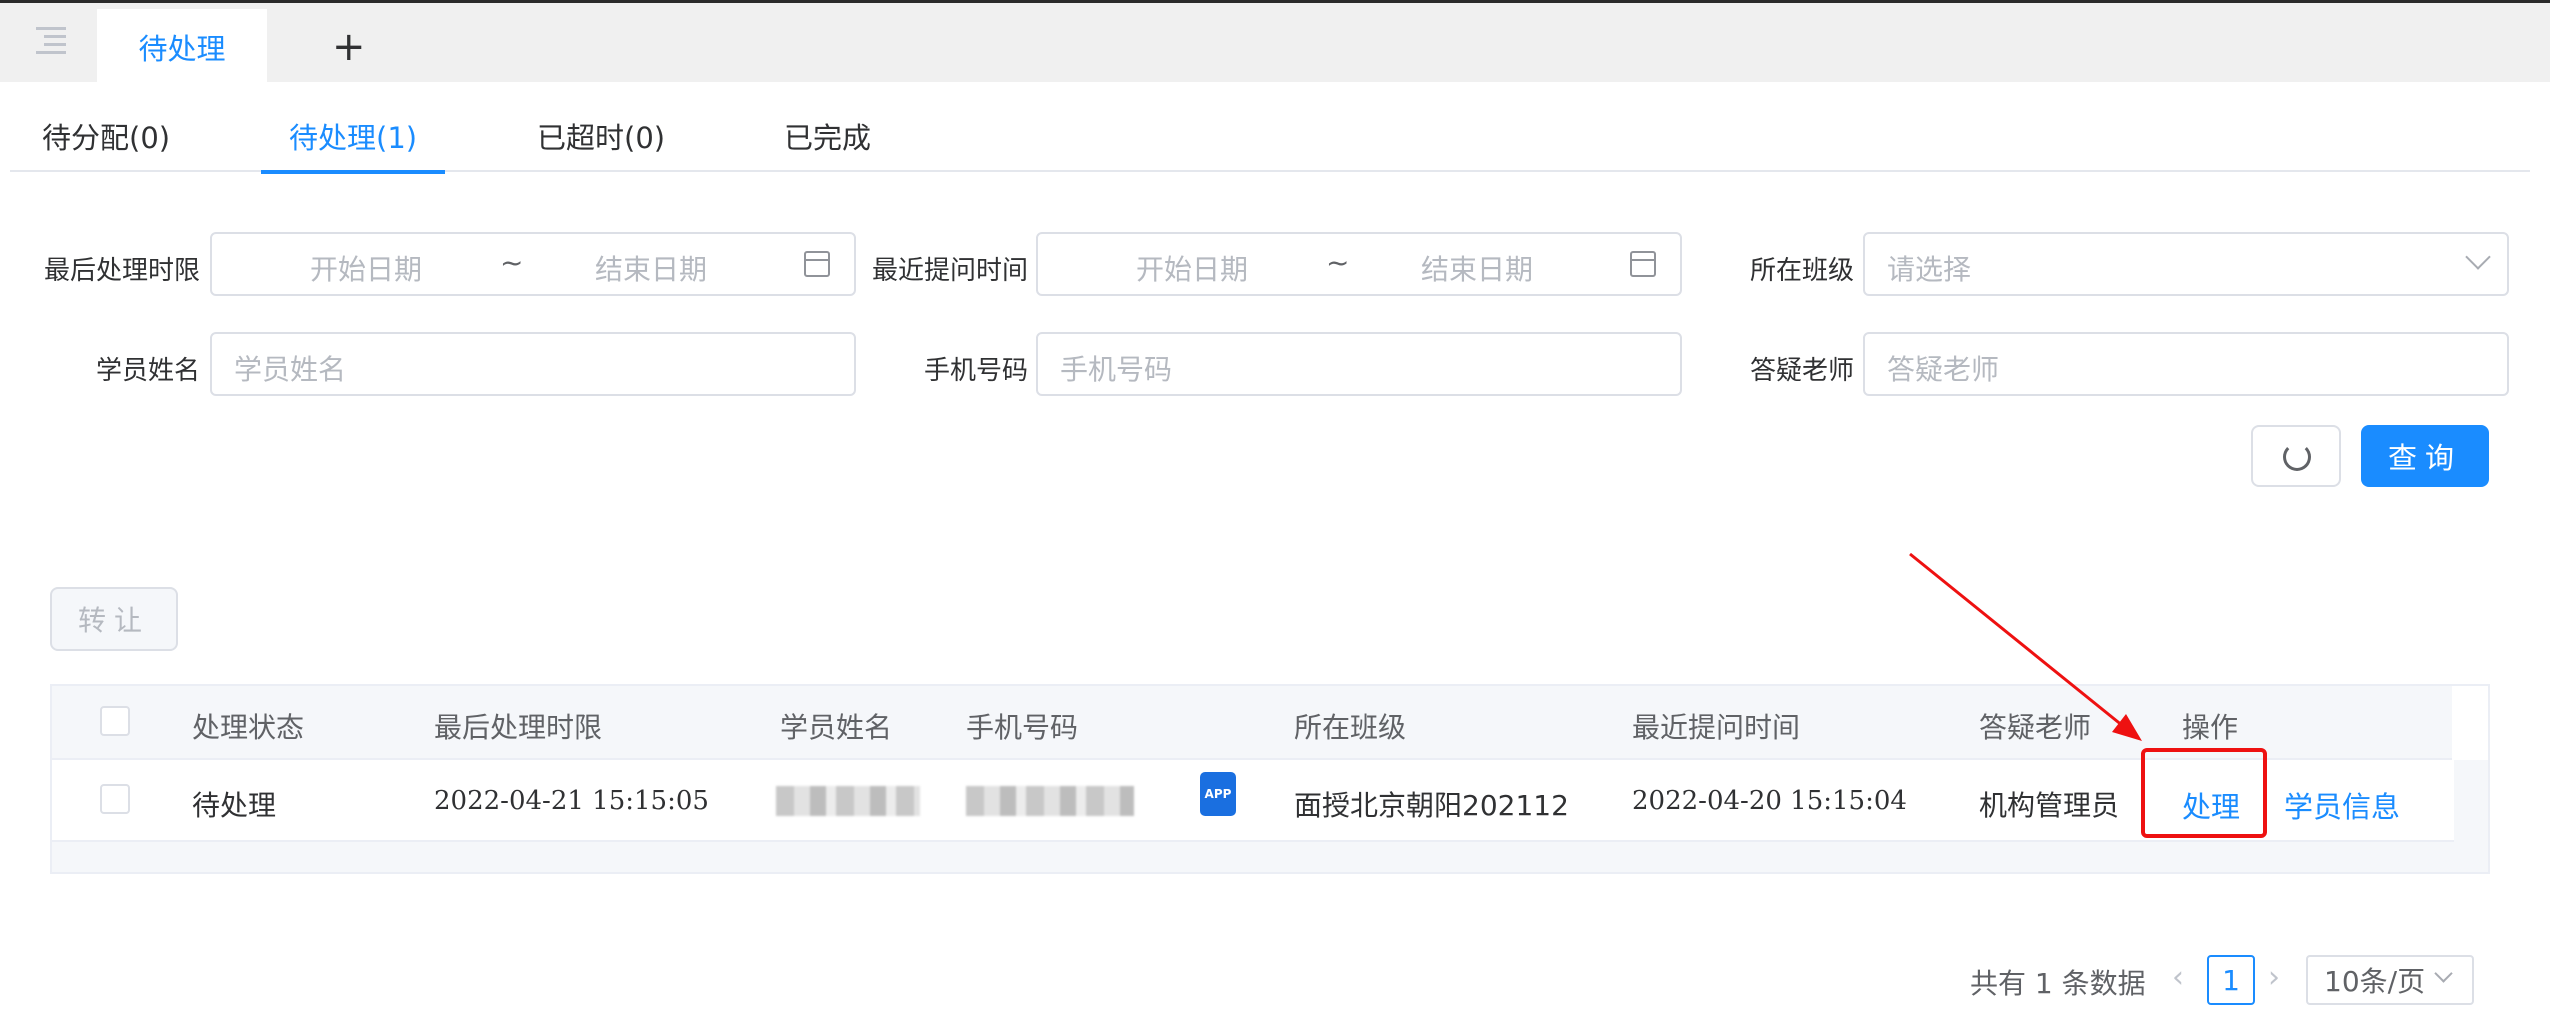  I want to click on chevron-left-icon: ‹, so click(2178, 977).